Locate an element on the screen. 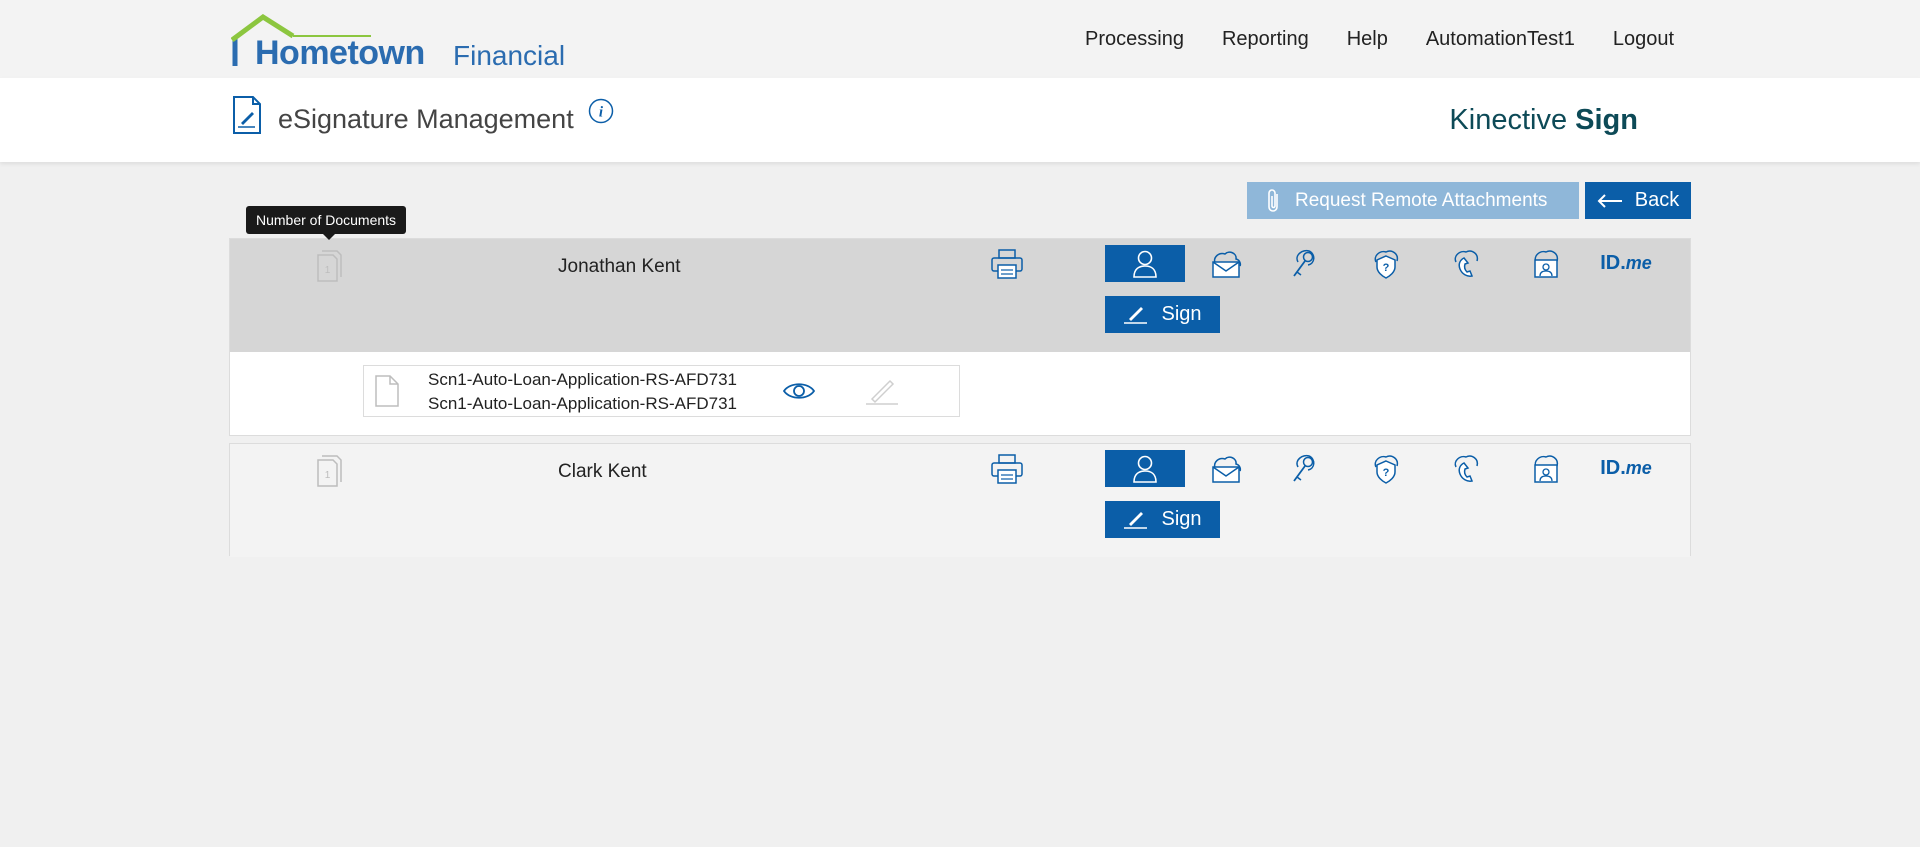  back-button: Back is located at coordinates (1638, 200).